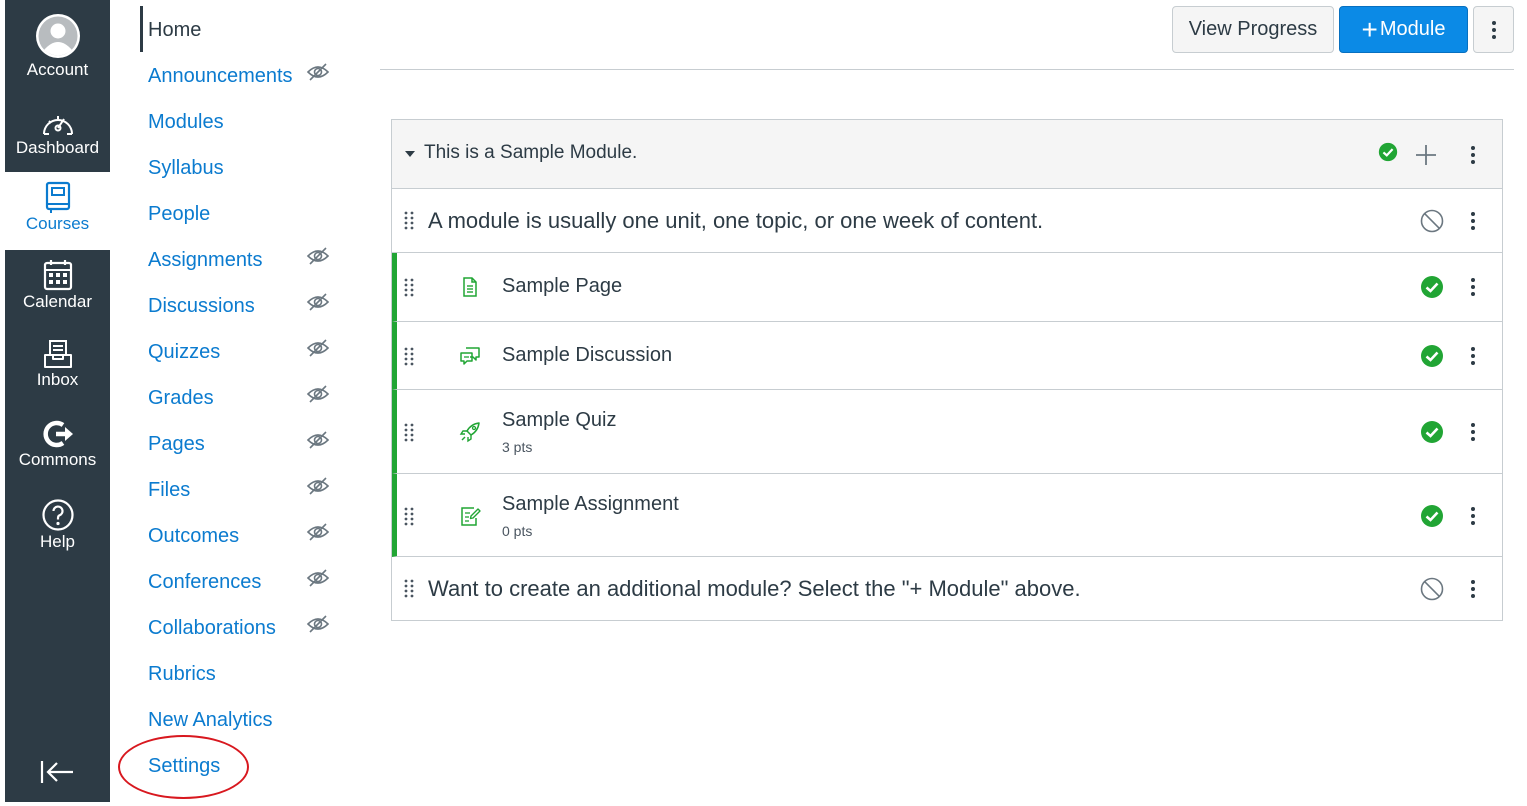  What do you see at coordinates (220, 76) in the screenshot?
I see `course-nav-announcements: Announcements` at bounding box center [220, 76].